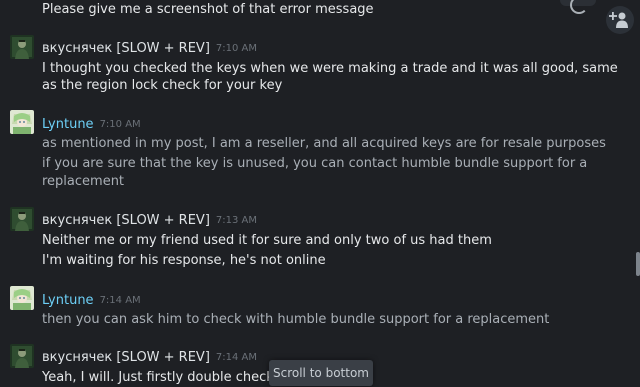 The width and height of the screenshot is (640, 387). I want to click on message-author-row: вкуснячек [SLOW + REV] 7:14 AM, so click(149, 356).